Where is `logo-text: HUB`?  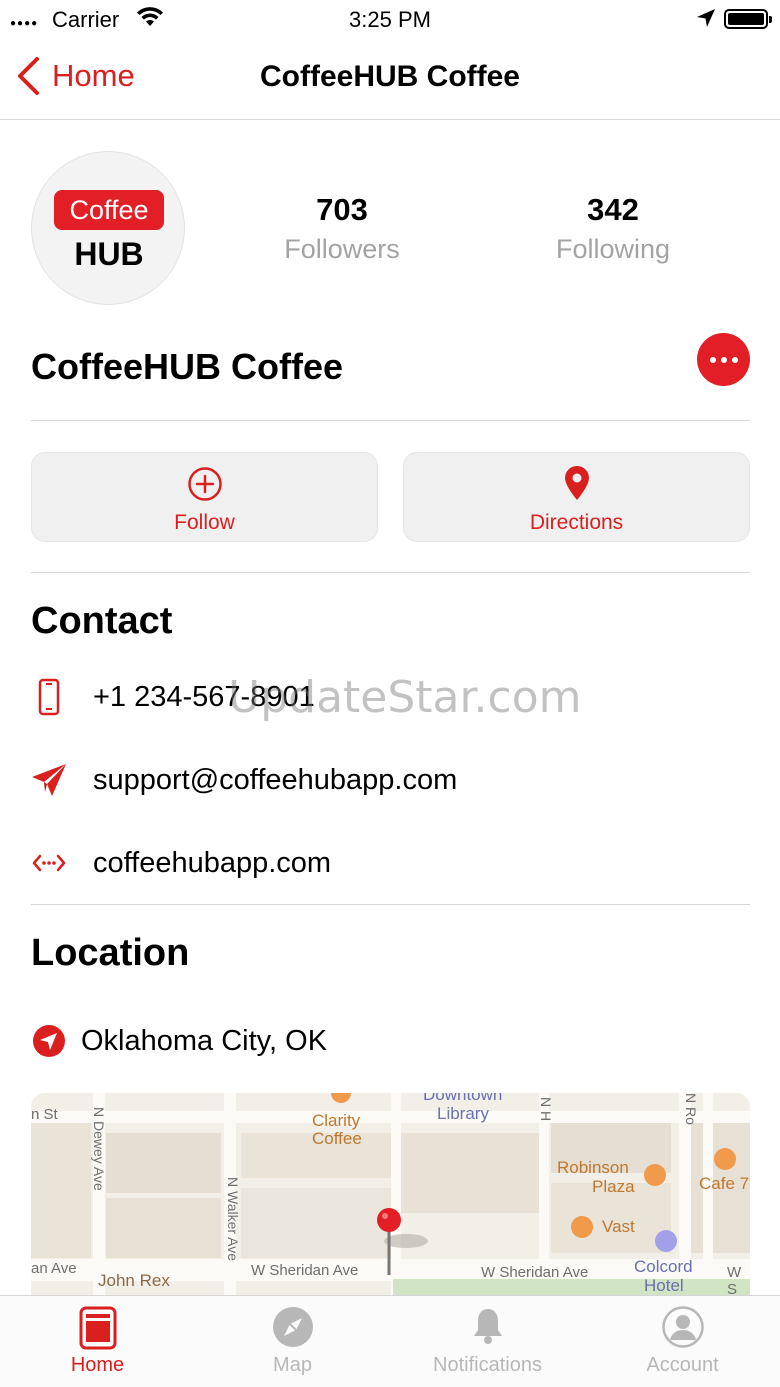
logo-text: HUB is located at coordinates (109, 254).